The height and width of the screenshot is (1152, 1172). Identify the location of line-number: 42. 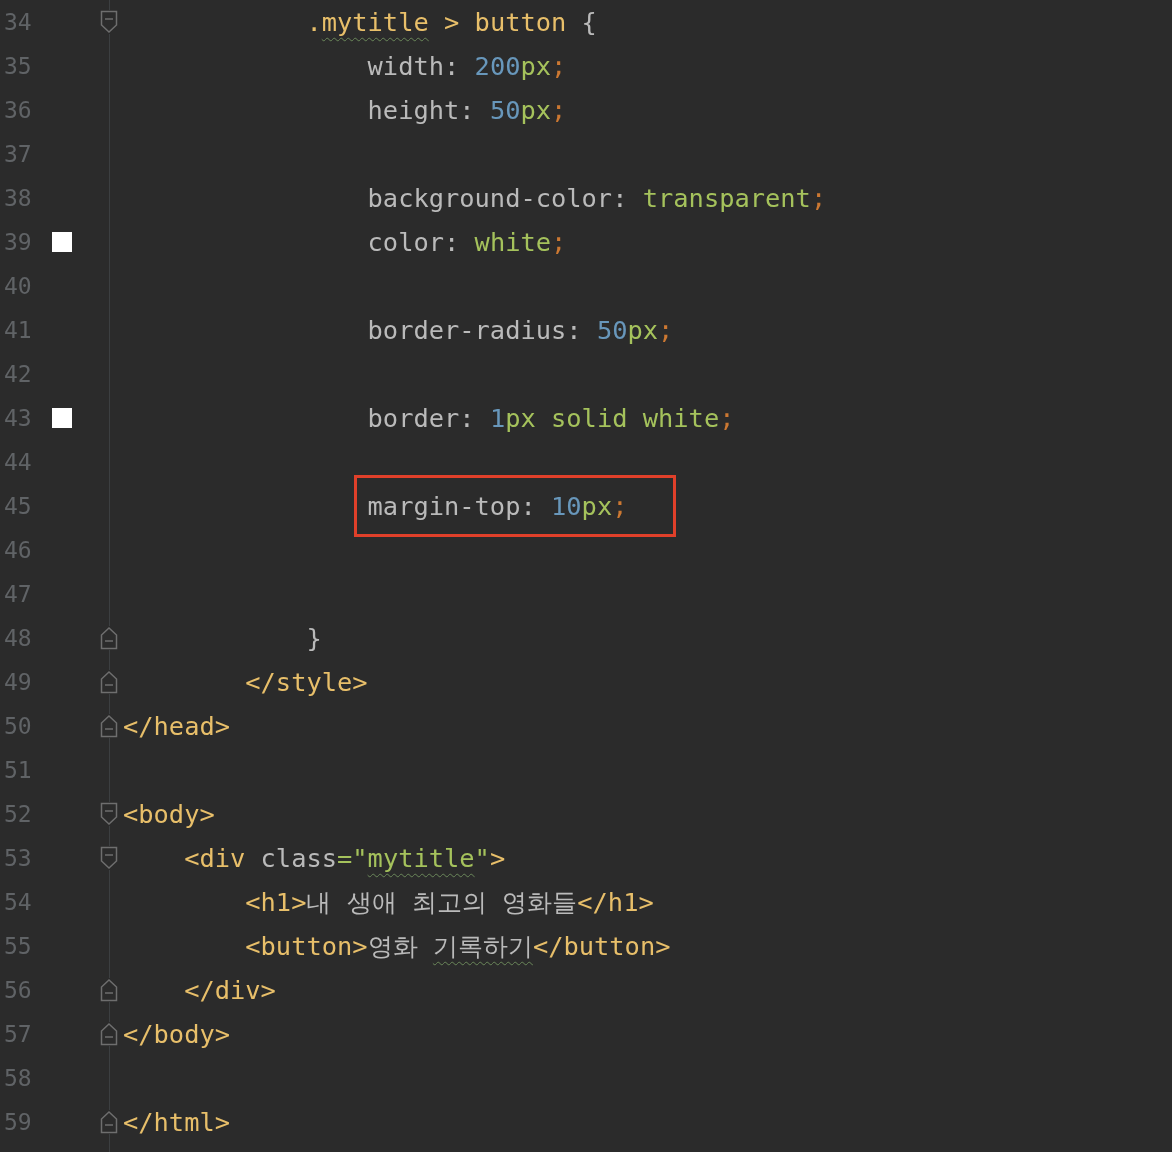
(18, 374).